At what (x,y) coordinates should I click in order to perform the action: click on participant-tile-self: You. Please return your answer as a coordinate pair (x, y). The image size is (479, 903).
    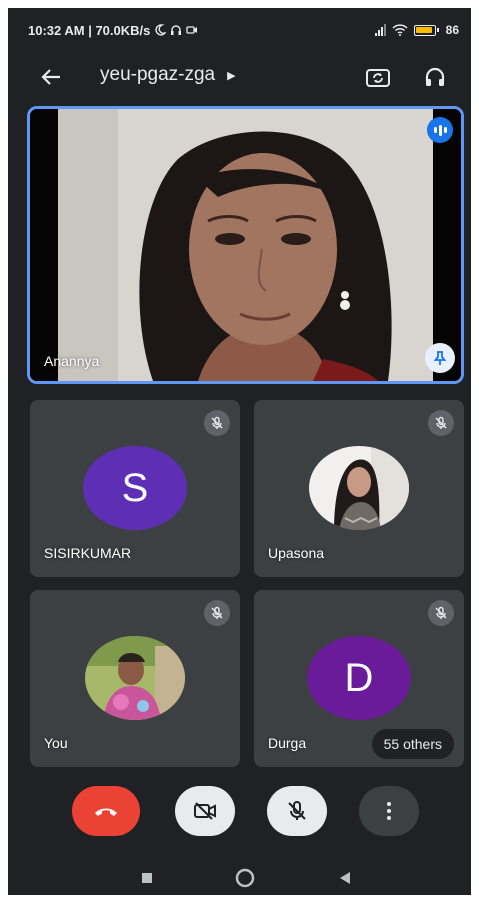
    Looking at the image, I should click on (135, 678).